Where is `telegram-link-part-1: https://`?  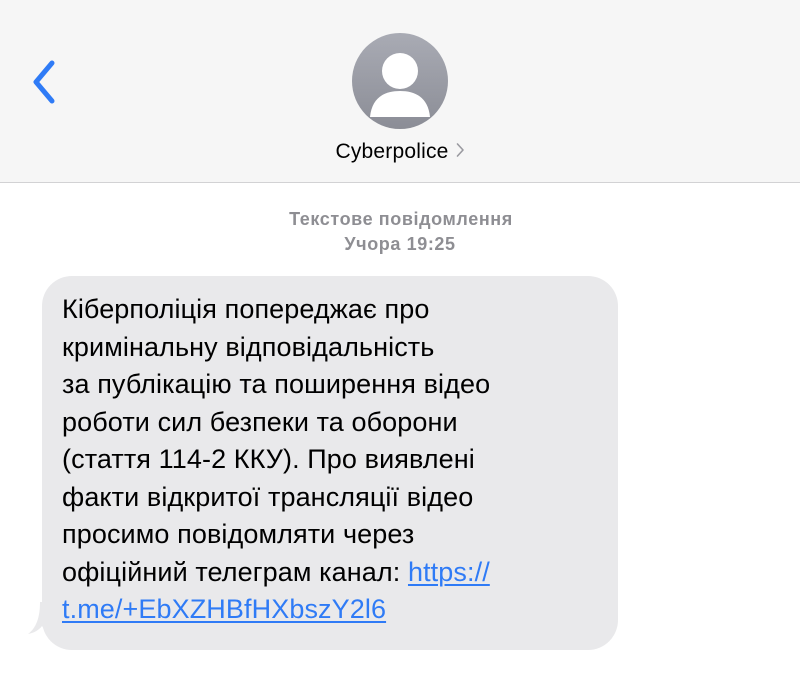 telegram-link-part-1: https:// is located at coordinates (449, 572).